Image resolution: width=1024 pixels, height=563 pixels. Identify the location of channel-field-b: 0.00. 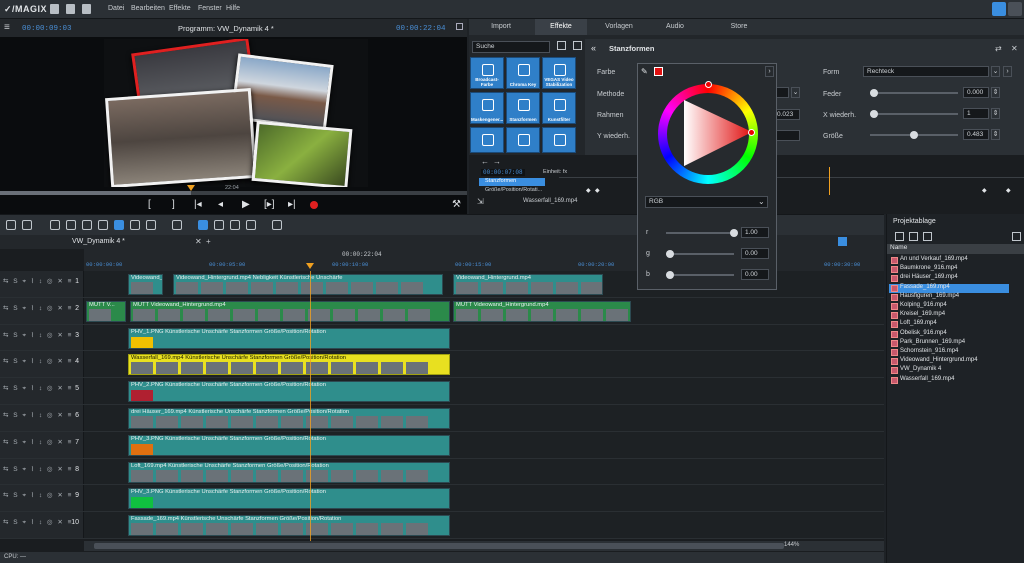
(755, 274).